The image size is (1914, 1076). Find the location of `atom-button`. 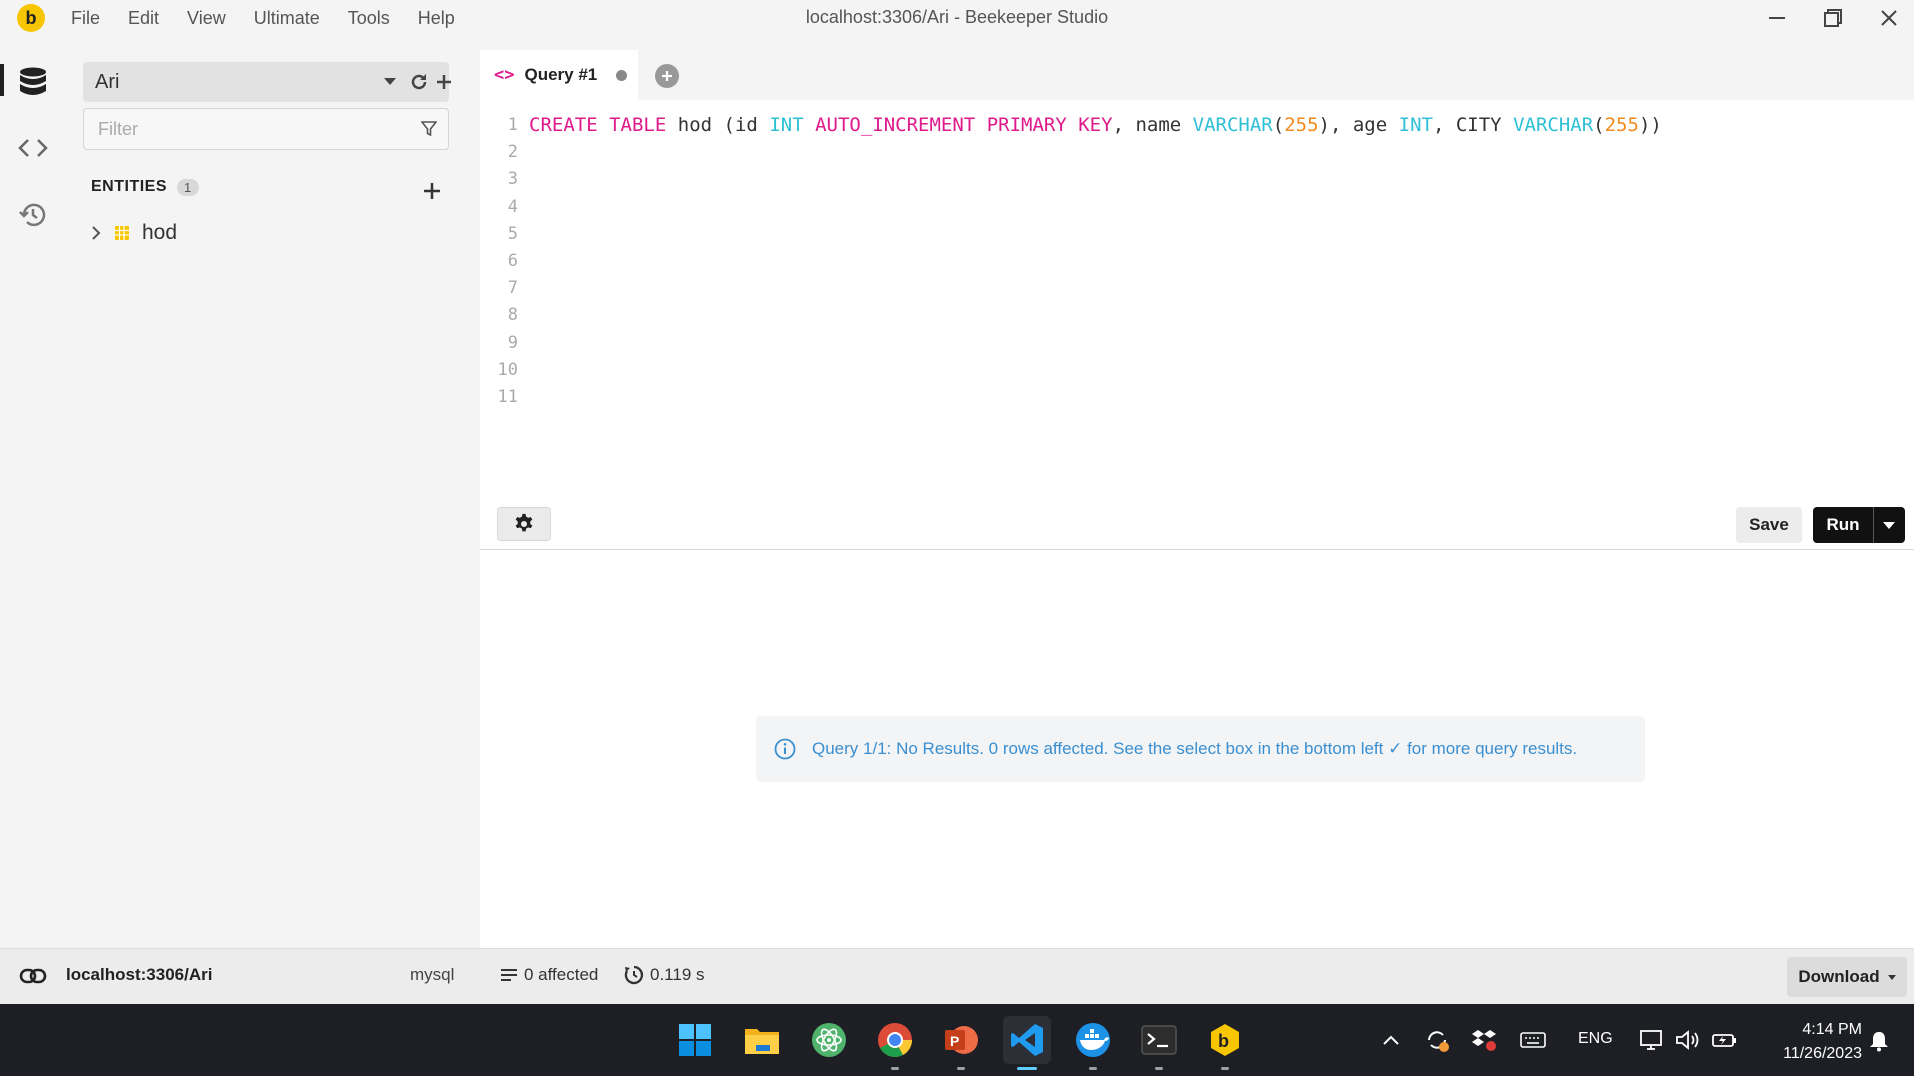

atom-button is located at coordinates (829, 1040).